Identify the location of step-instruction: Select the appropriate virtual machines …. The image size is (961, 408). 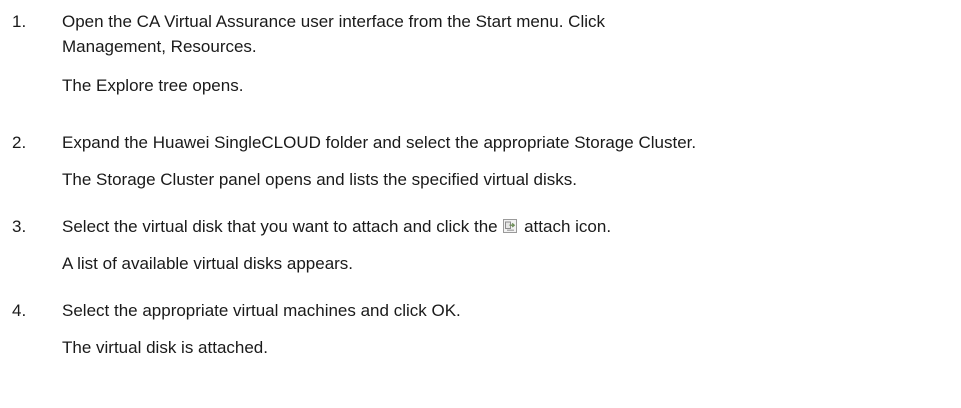
(261, 310).